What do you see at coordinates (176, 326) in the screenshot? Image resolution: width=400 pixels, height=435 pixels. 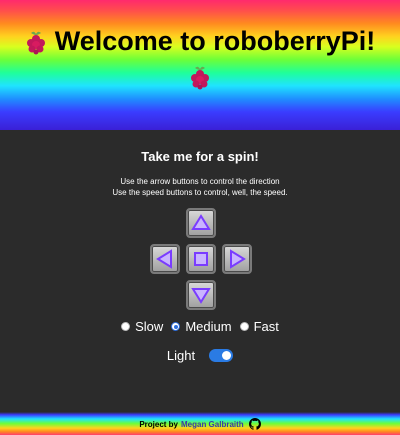 I see `radio-medium` at bounding box center [176, 326].